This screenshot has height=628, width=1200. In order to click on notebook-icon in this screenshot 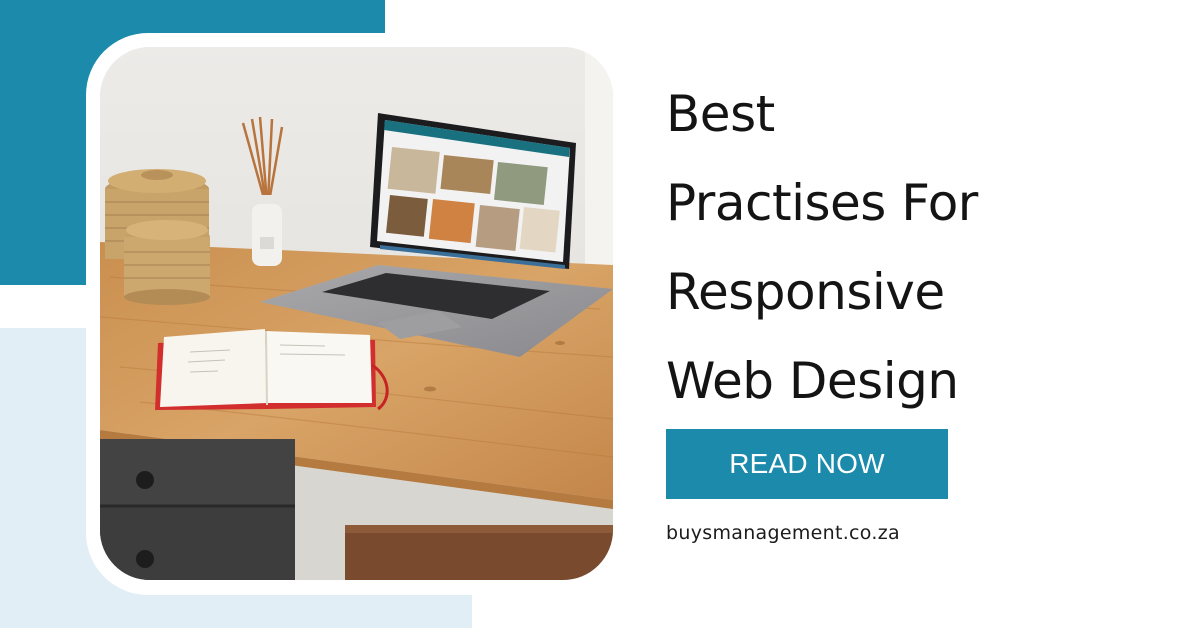, I will do `click(272, 370)`.